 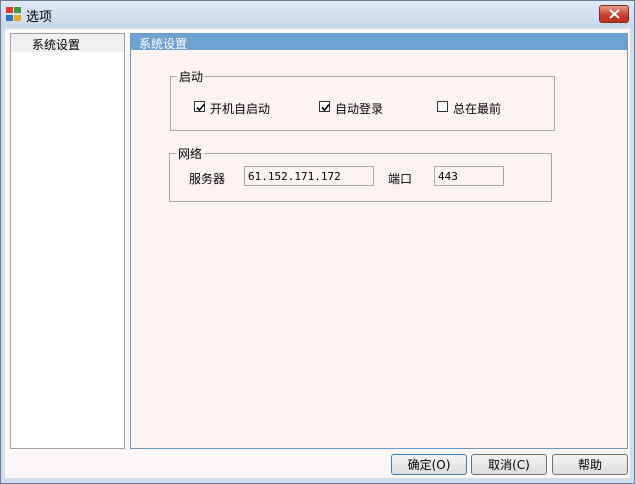 I want to click on network-group: 网络 服务器 端口, so click(x=360, y=173).